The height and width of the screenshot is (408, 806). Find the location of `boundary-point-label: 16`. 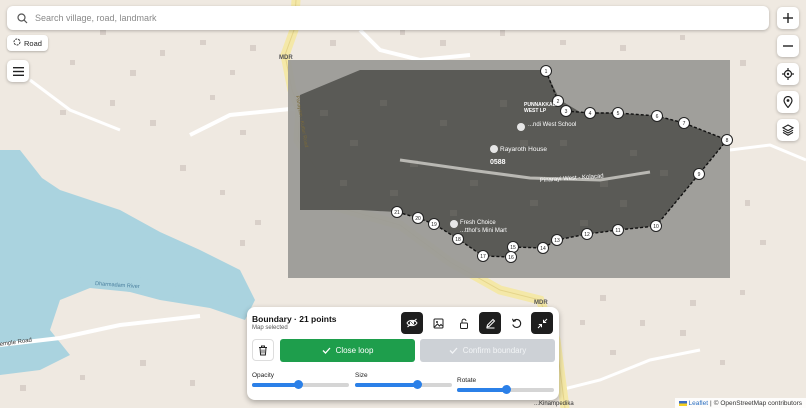

boundary-point-label: 16 is located at coordinates (511, 258).